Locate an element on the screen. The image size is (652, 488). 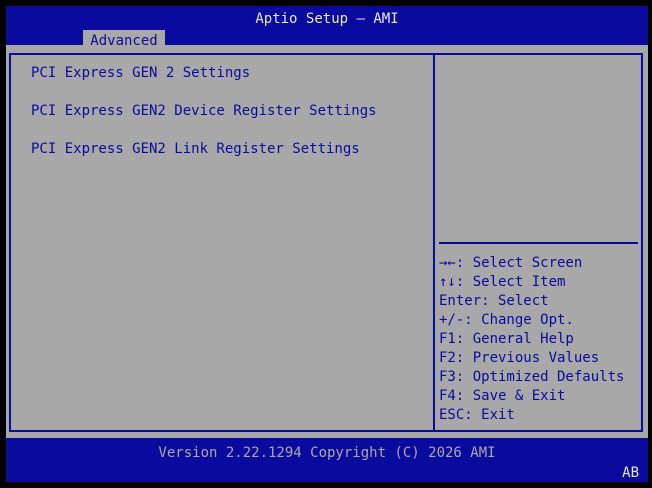
status-indicator: AB is located at coordinates (630, 473).